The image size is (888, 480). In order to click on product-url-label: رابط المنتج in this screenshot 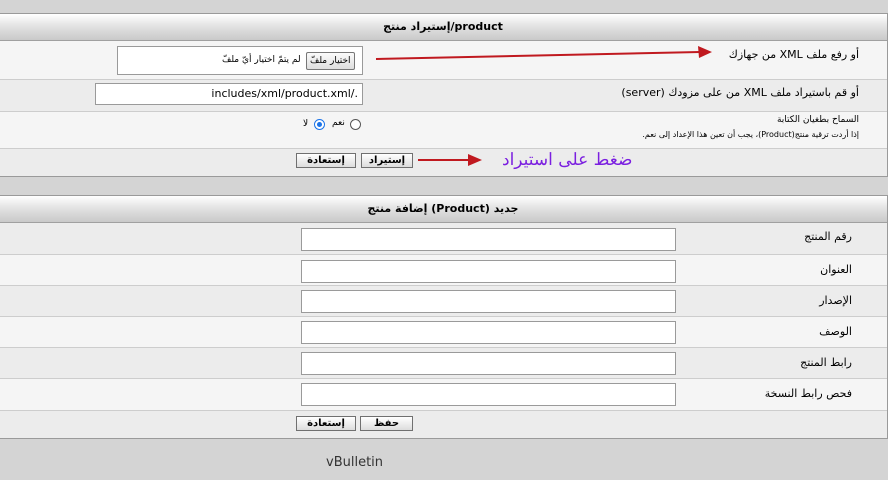, I will do `click(826, 362)`.